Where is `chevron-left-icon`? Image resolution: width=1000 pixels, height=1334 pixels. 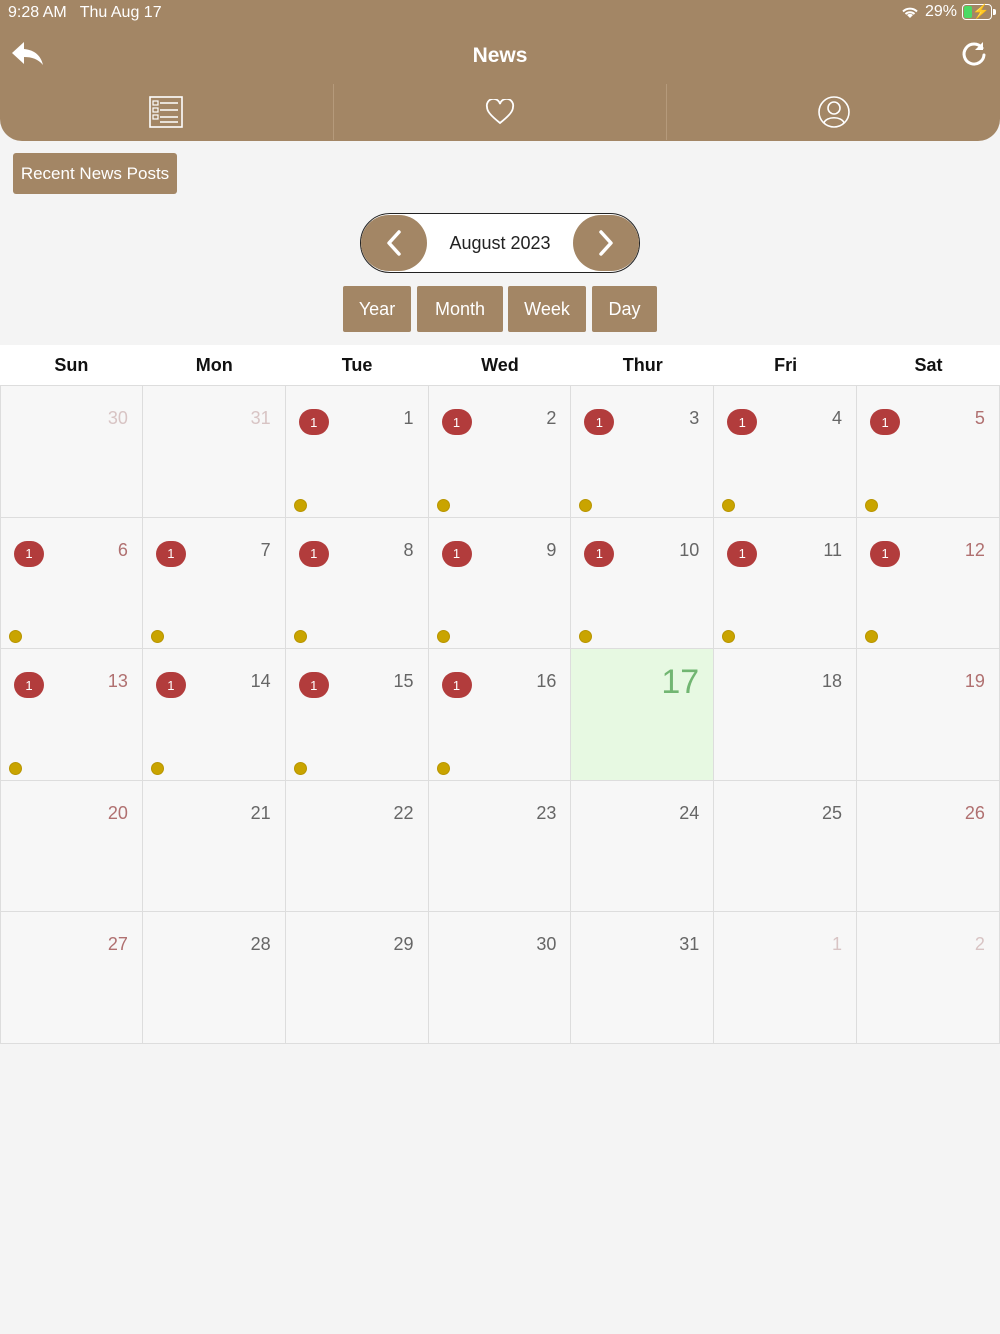
chevron-left-icon is located at coordinates (394, 243).